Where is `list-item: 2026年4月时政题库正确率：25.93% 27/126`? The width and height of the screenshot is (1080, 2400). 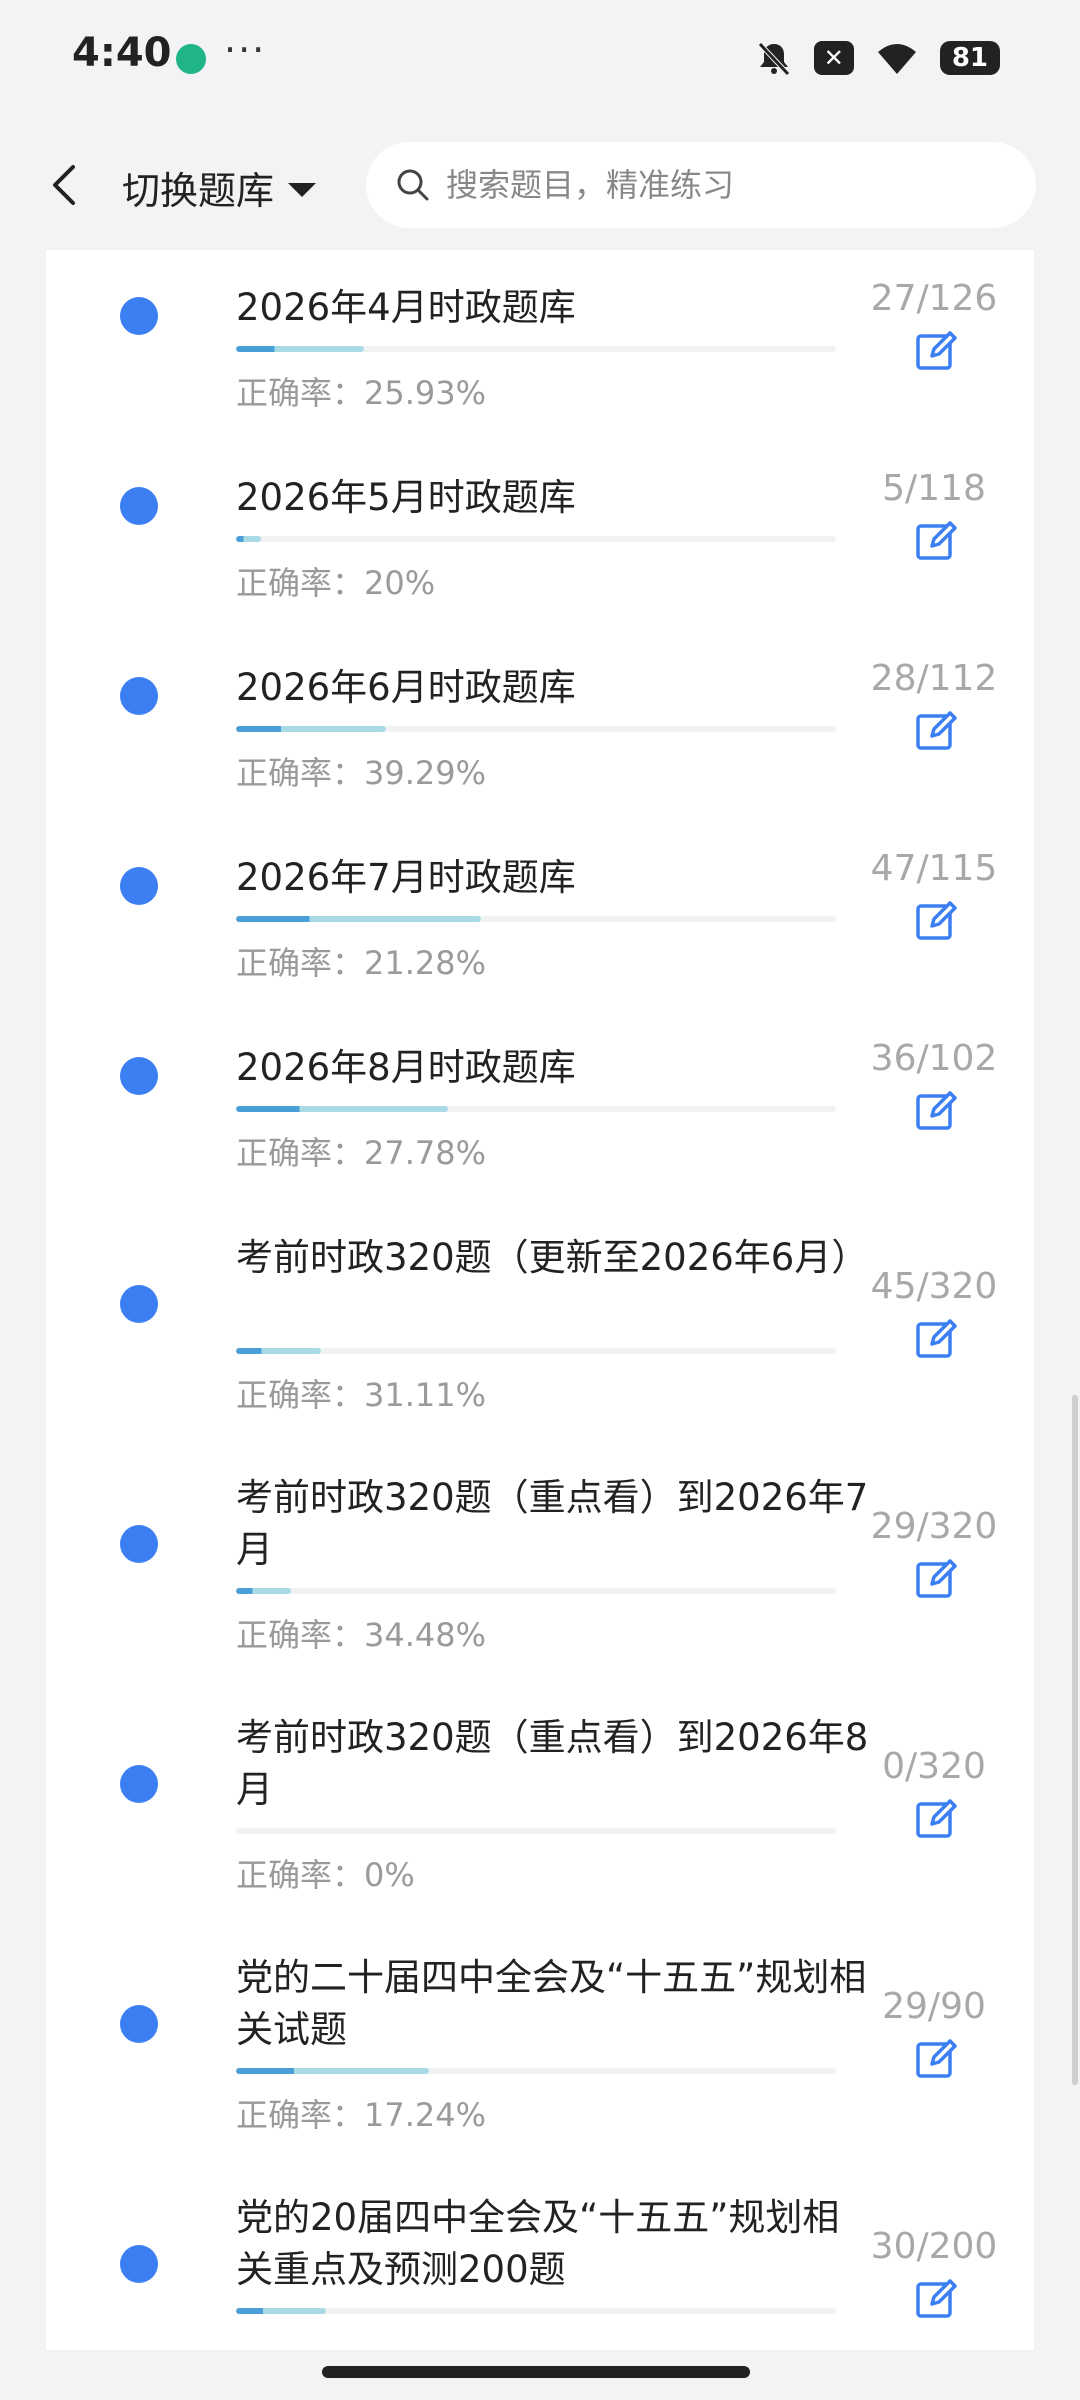 list-item: 2026年4月时政题库正确率：25.93% 27/126 is located at coordinates (540, 343).